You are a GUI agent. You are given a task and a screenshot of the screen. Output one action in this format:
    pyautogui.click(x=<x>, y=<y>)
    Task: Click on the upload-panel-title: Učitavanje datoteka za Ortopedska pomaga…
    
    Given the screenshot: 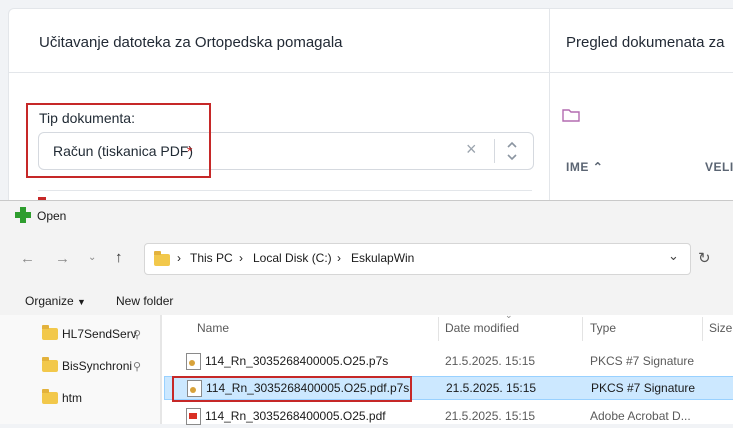 What is the action you would take?
    pyautogui.click(x=191, y=42)
    